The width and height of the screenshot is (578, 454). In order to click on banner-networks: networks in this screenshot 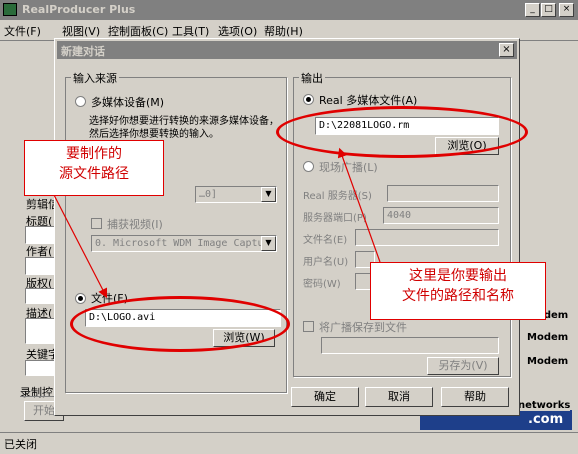, I will do `click(544, 405)`.